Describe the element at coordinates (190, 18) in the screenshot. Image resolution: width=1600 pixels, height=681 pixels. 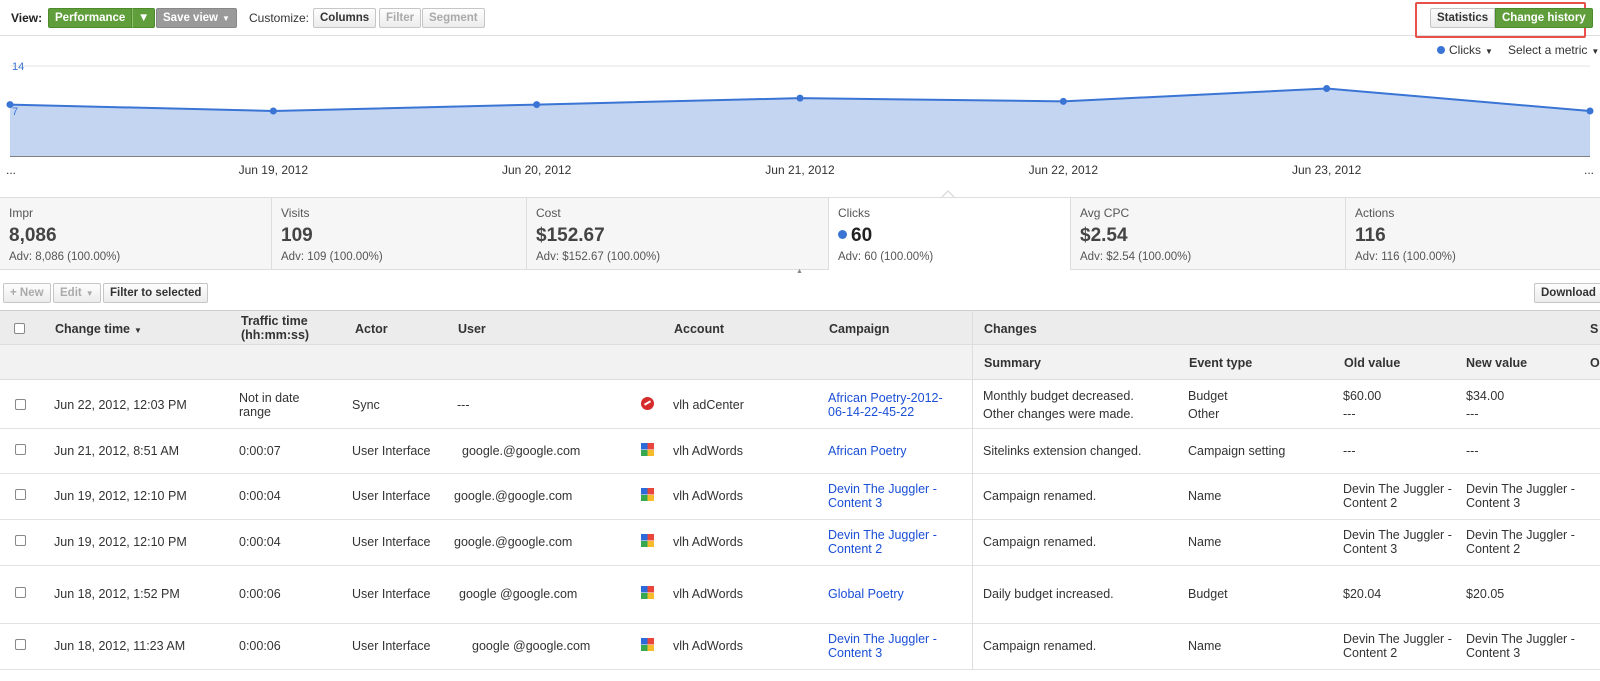
I see `save-view-label: Save view` at that location.